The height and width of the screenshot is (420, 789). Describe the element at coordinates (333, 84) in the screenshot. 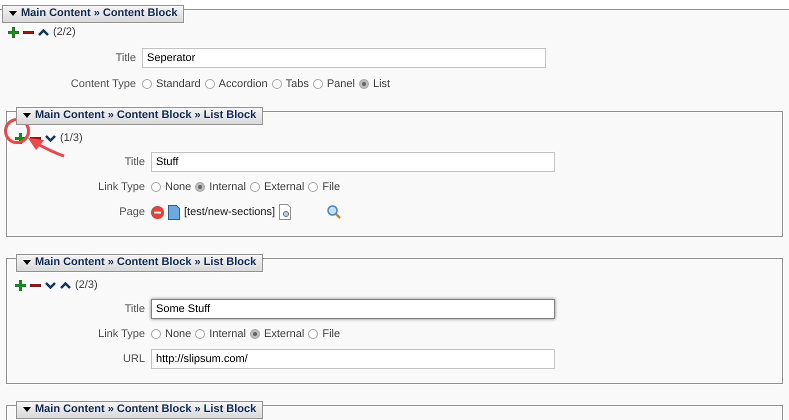

I see `radio-option: Panel` at that location.